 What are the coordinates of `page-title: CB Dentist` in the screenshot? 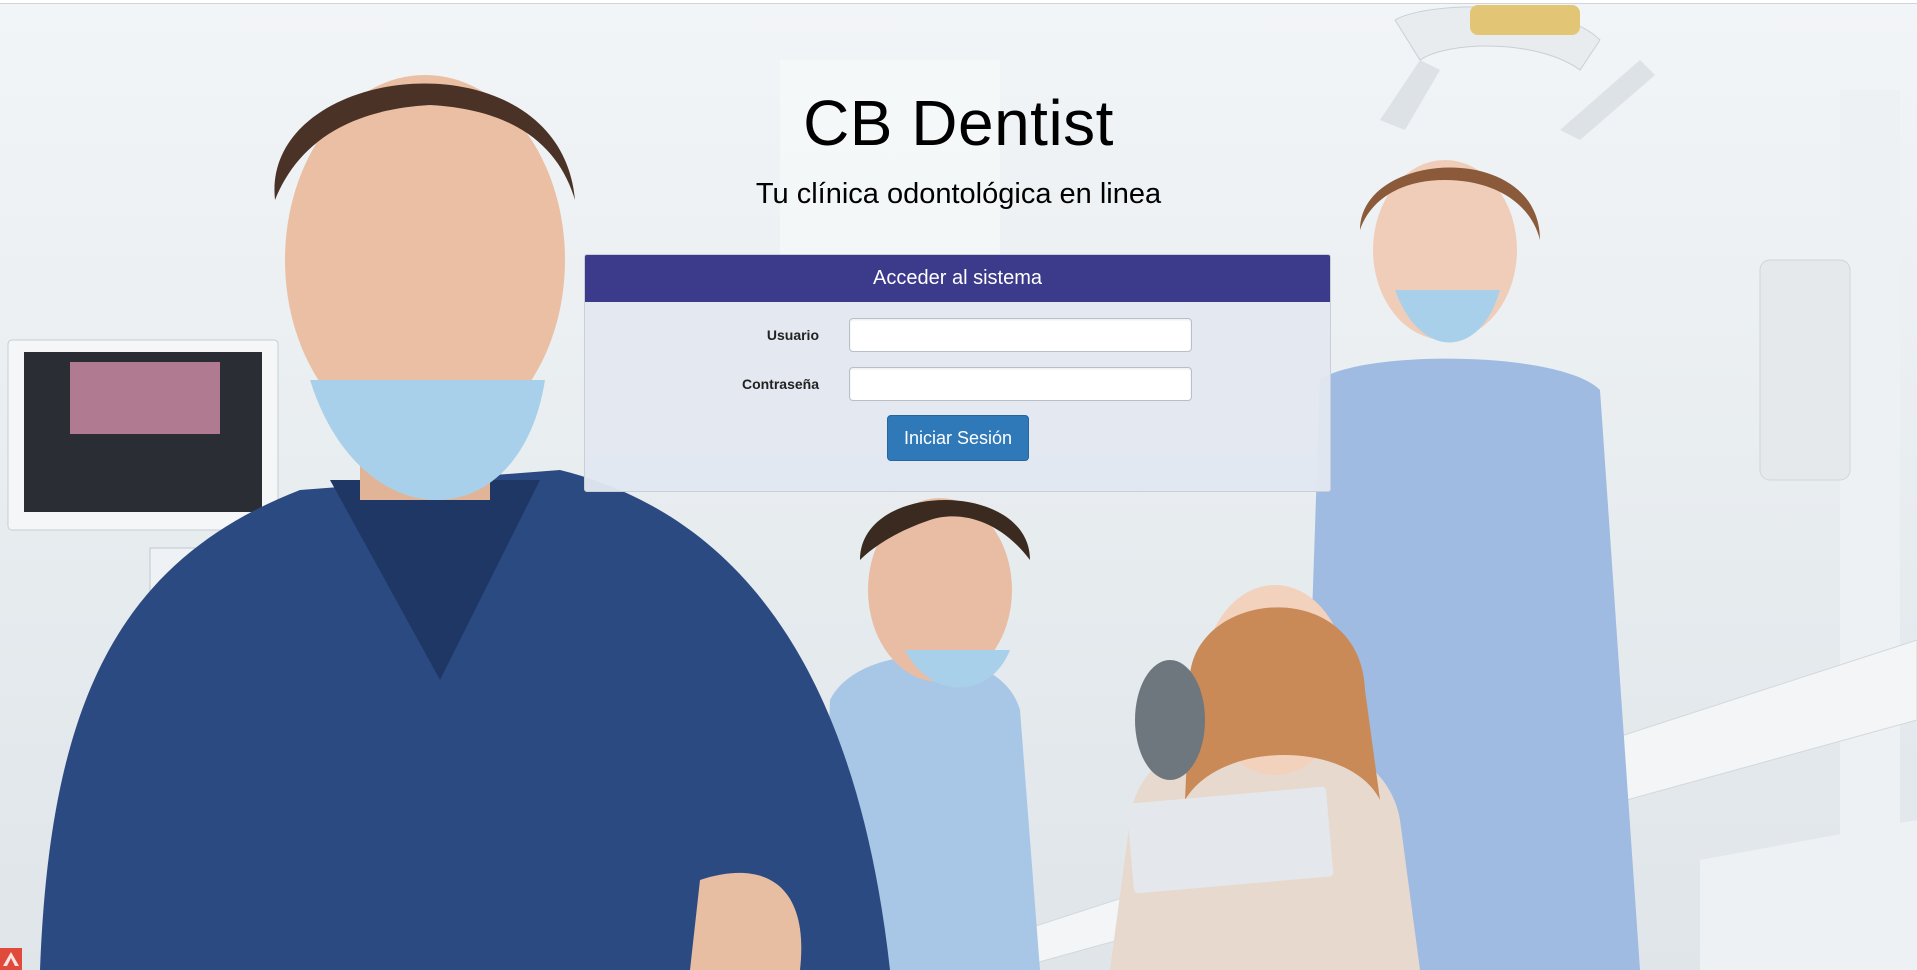 It's located at (958, 123).